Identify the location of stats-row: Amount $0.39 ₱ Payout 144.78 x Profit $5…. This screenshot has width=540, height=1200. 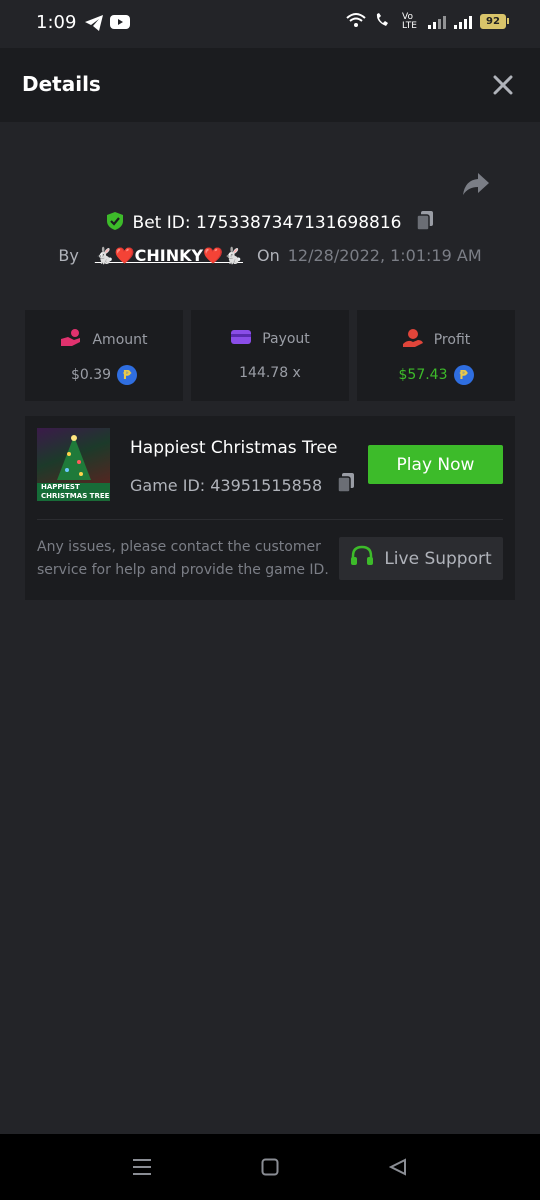
(270, 355).